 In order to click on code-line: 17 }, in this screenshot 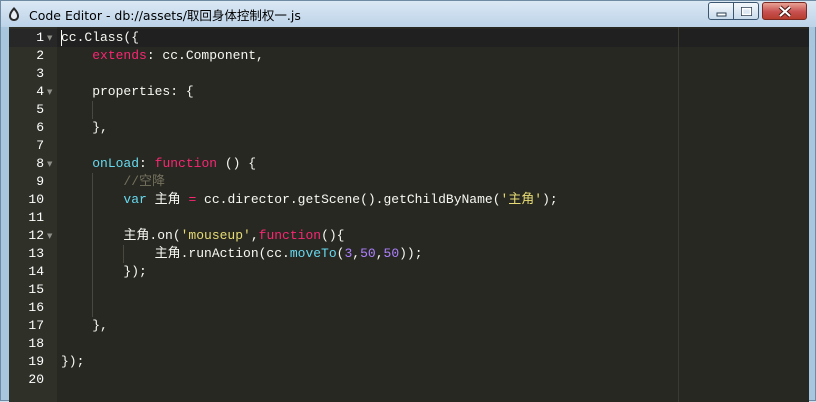, I will do `click(409, 326)`.